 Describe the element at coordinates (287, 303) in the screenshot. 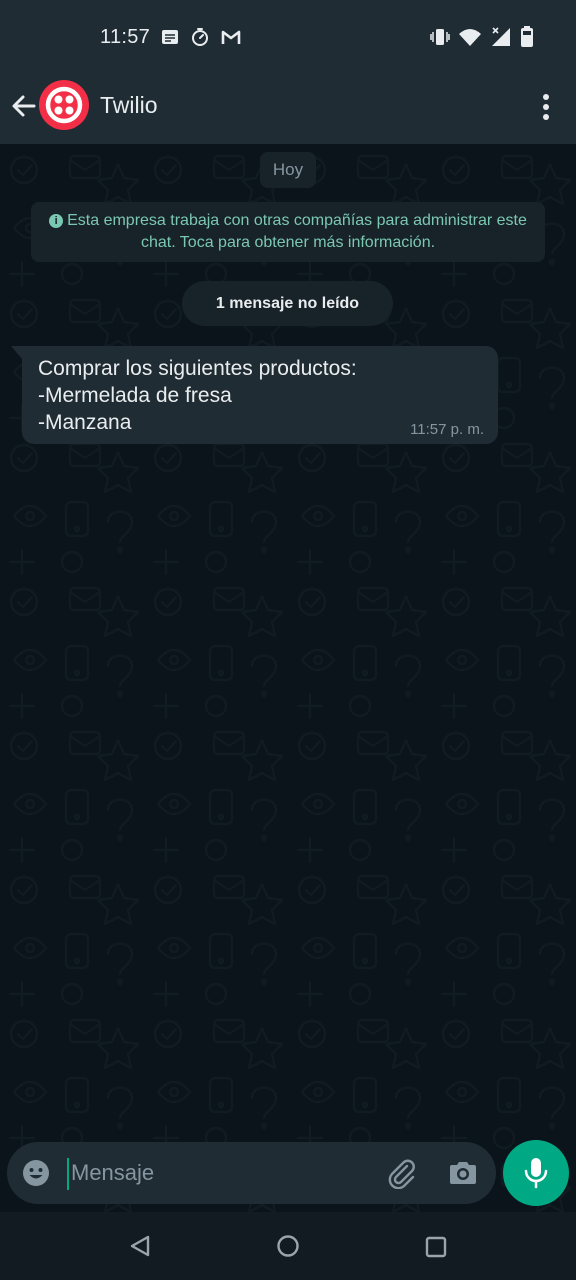

I see `unread-messages-divider: 1 mensaje no leído` at that location.